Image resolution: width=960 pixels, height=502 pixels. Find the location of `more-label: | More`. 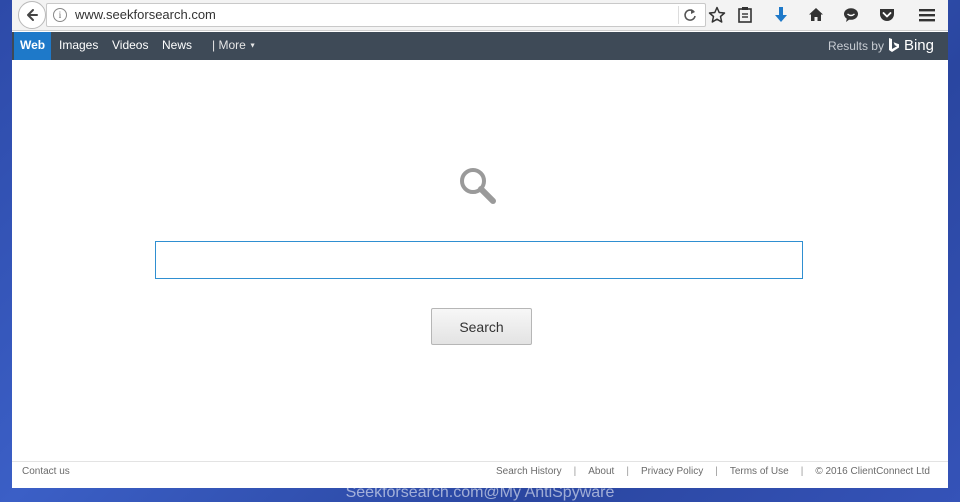

more-label: | More is located at coordinates (229, 45).